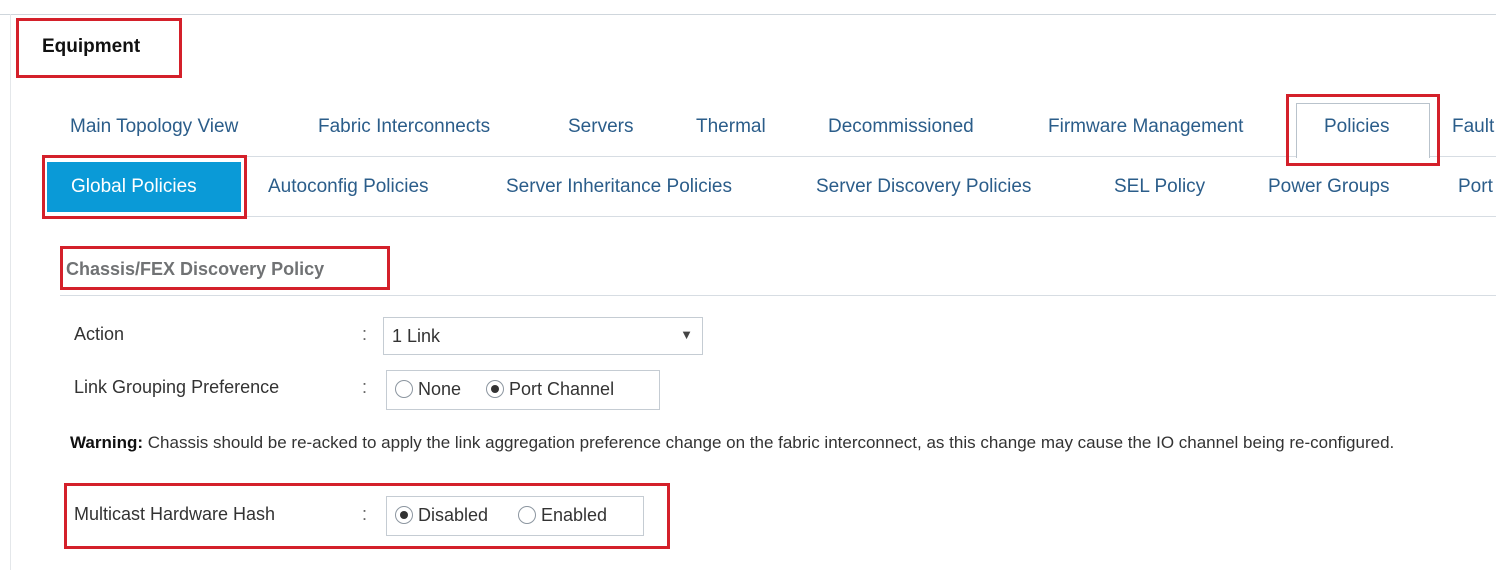 The width and height of the screenshot is (1496, 570). Describe the element at coordinates (1475, 187) in the screenshot. I see `tab-port: Port` at that location.